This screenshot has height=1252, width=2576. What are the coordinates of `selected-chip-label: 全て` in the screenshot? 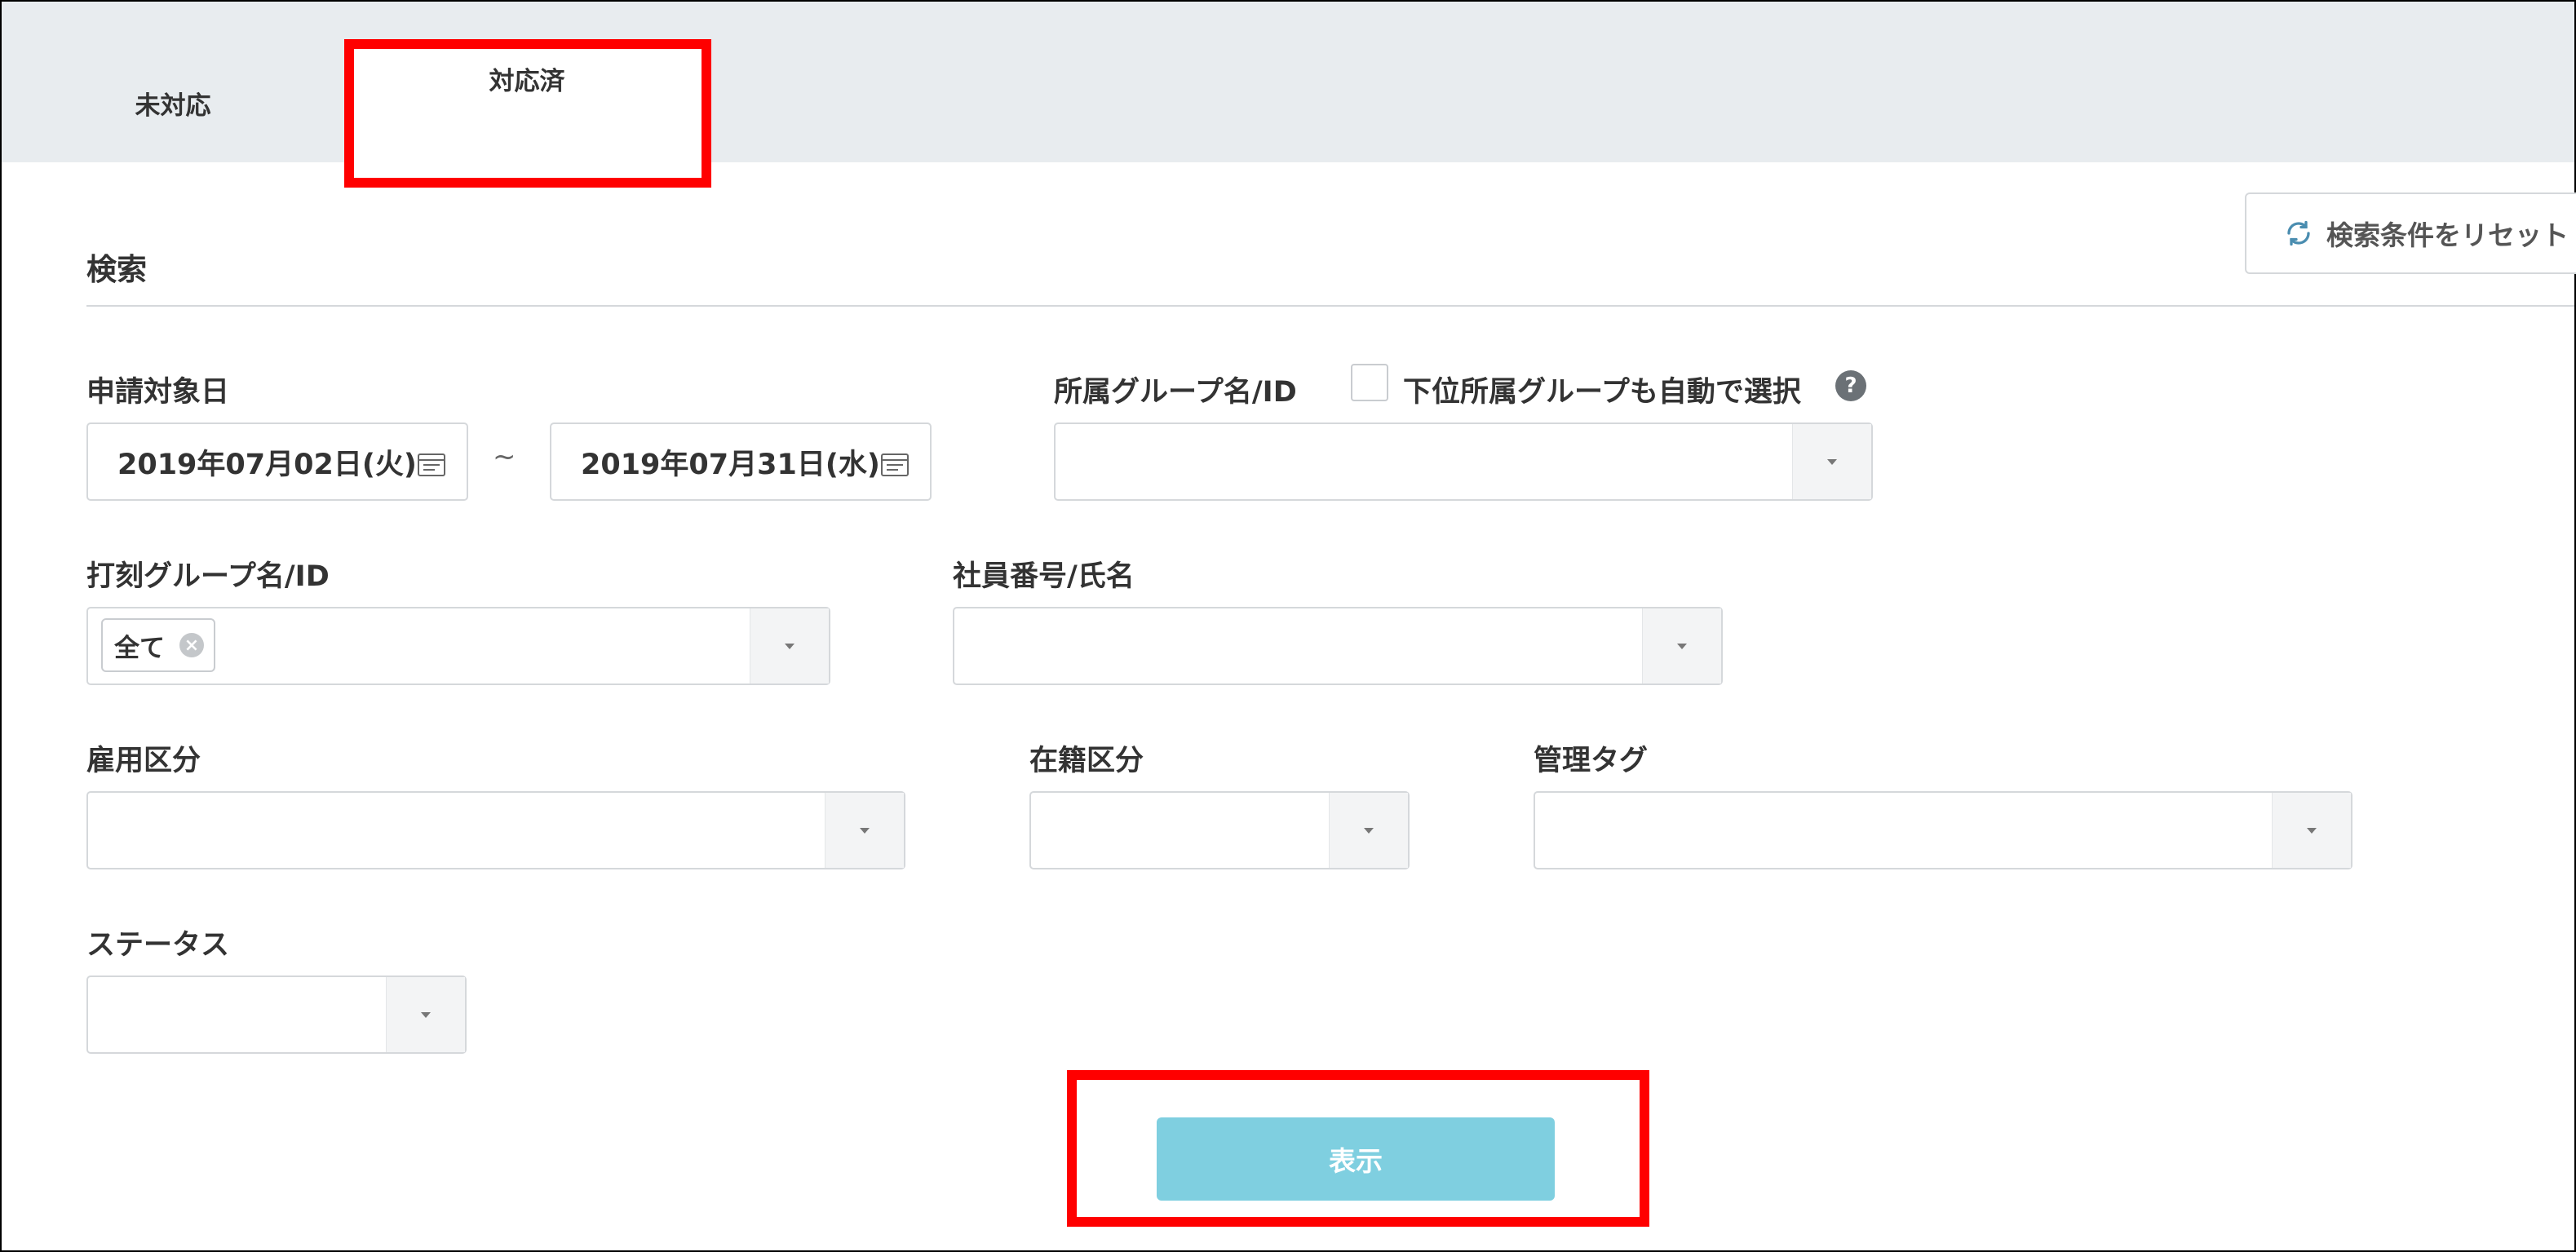 It's located at (139, 648).